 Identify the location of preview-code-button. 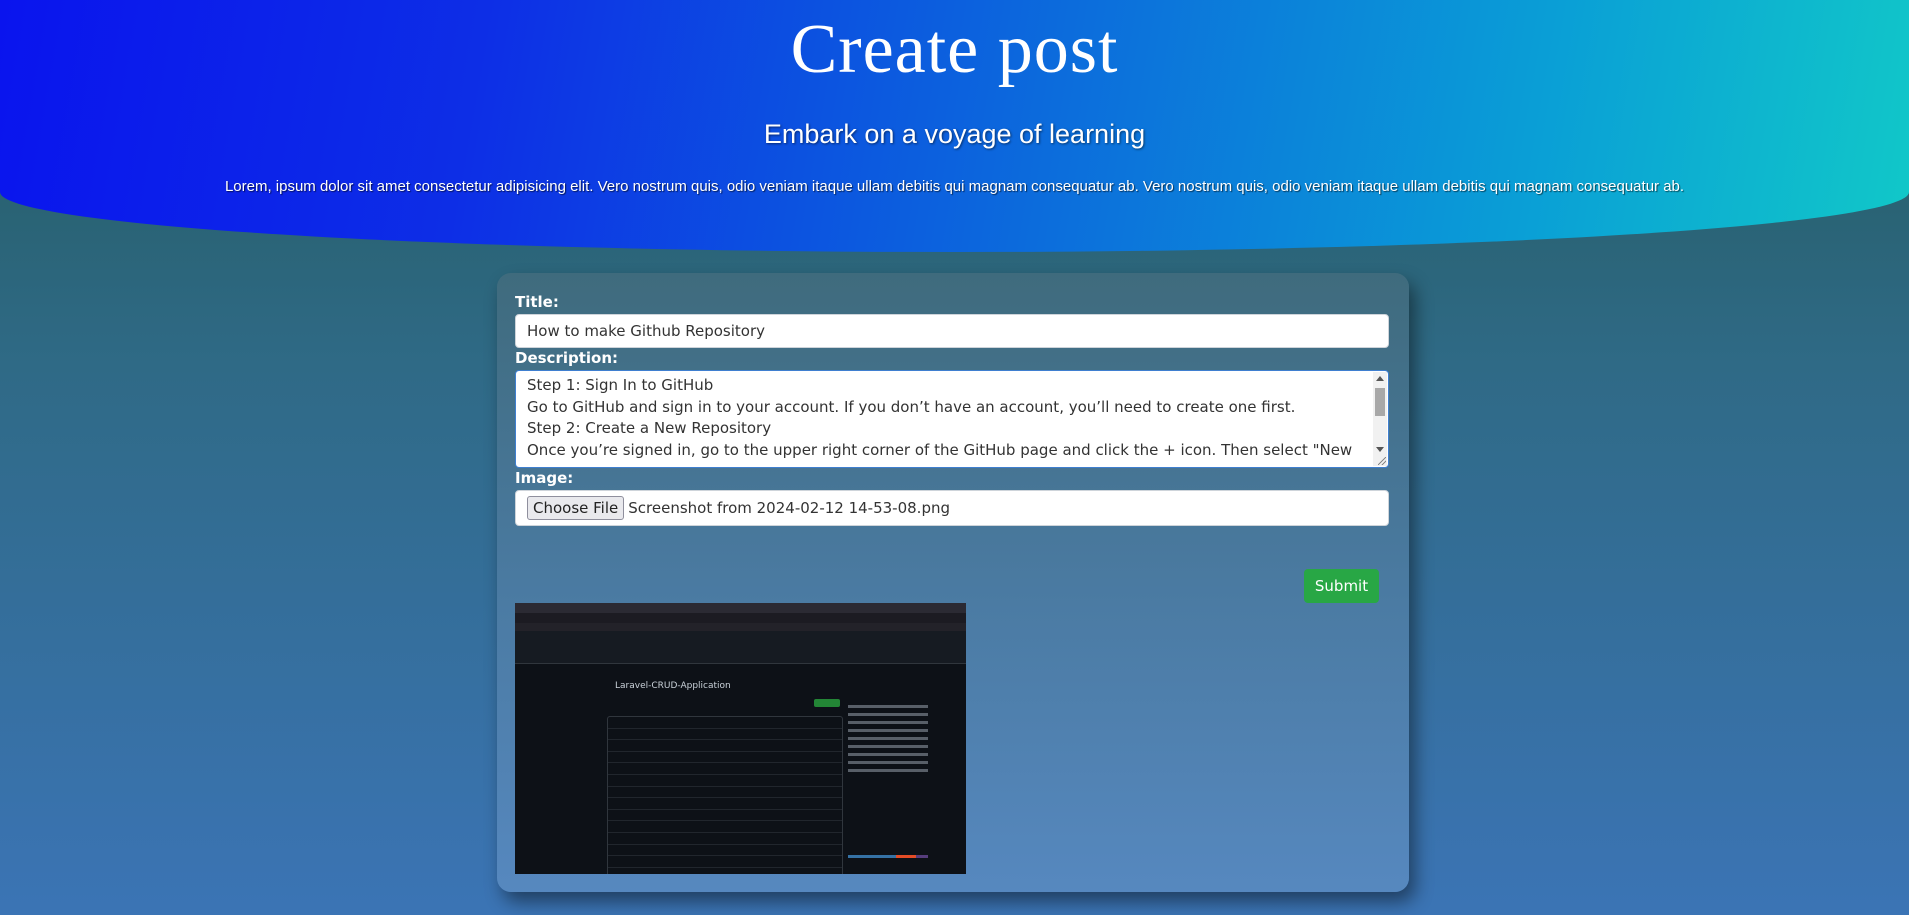
(827, 703).